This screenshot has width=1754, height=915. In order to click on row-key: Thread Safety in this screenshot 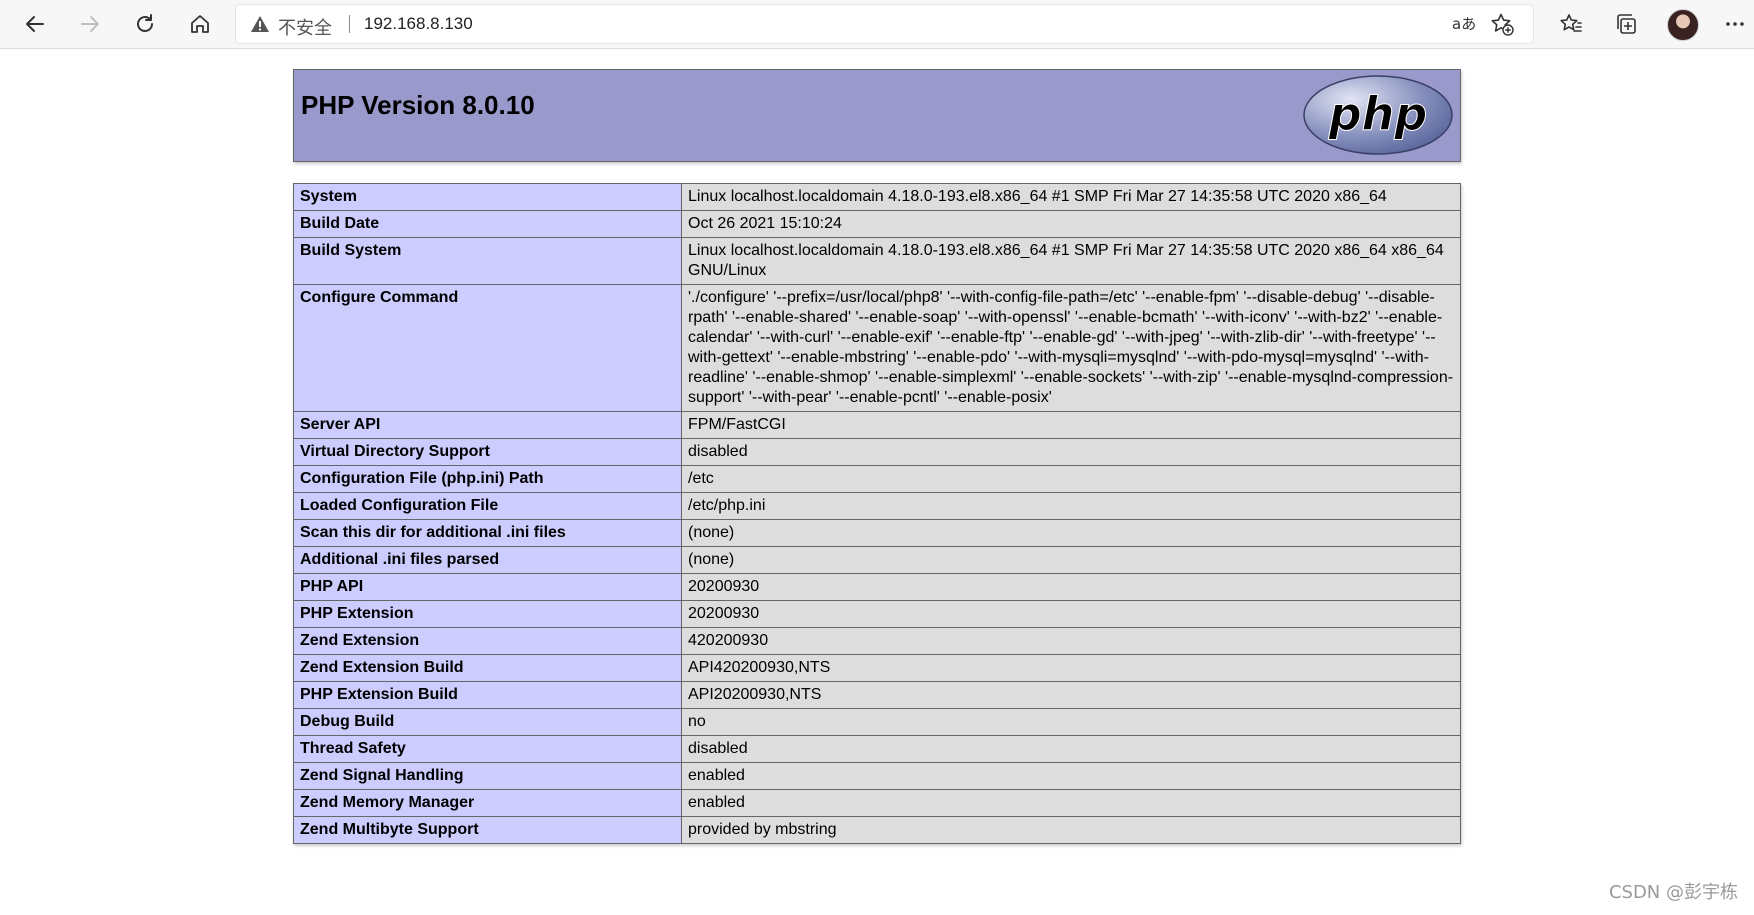, I will do `click(487, 749)`.